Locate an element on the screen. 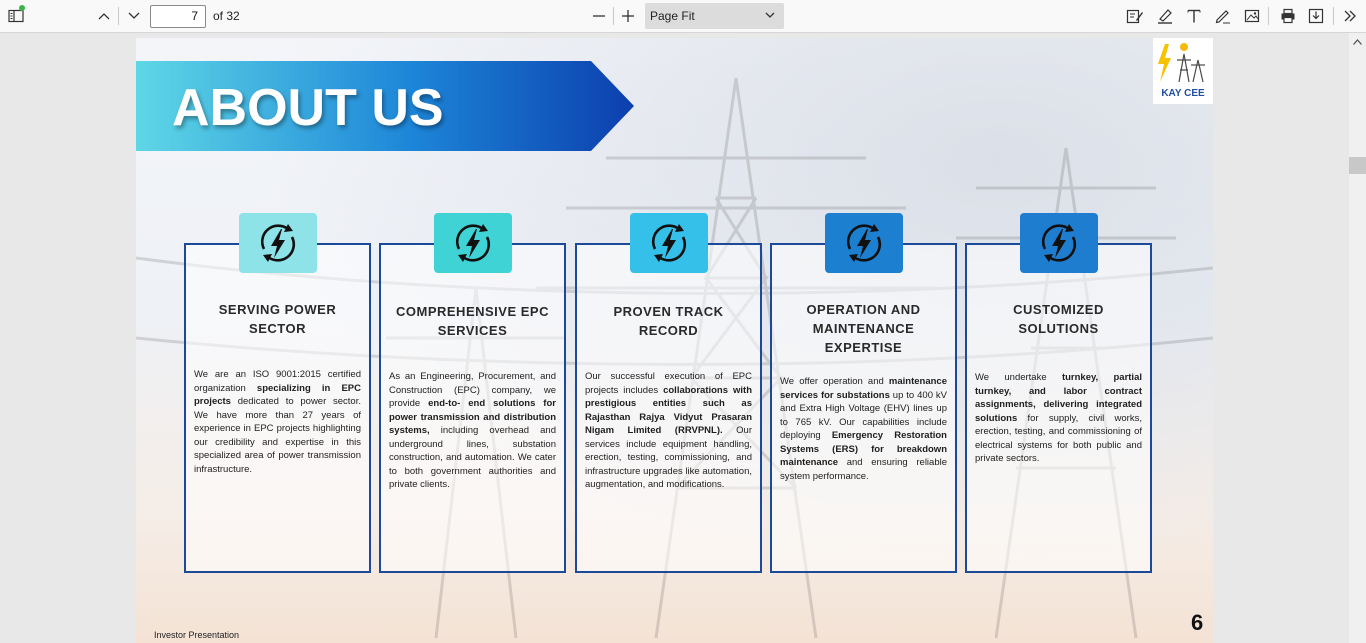 This screenshot has width=1366, height=643. card-title-line: EXPERTISE is located at coordinates (863, 347).